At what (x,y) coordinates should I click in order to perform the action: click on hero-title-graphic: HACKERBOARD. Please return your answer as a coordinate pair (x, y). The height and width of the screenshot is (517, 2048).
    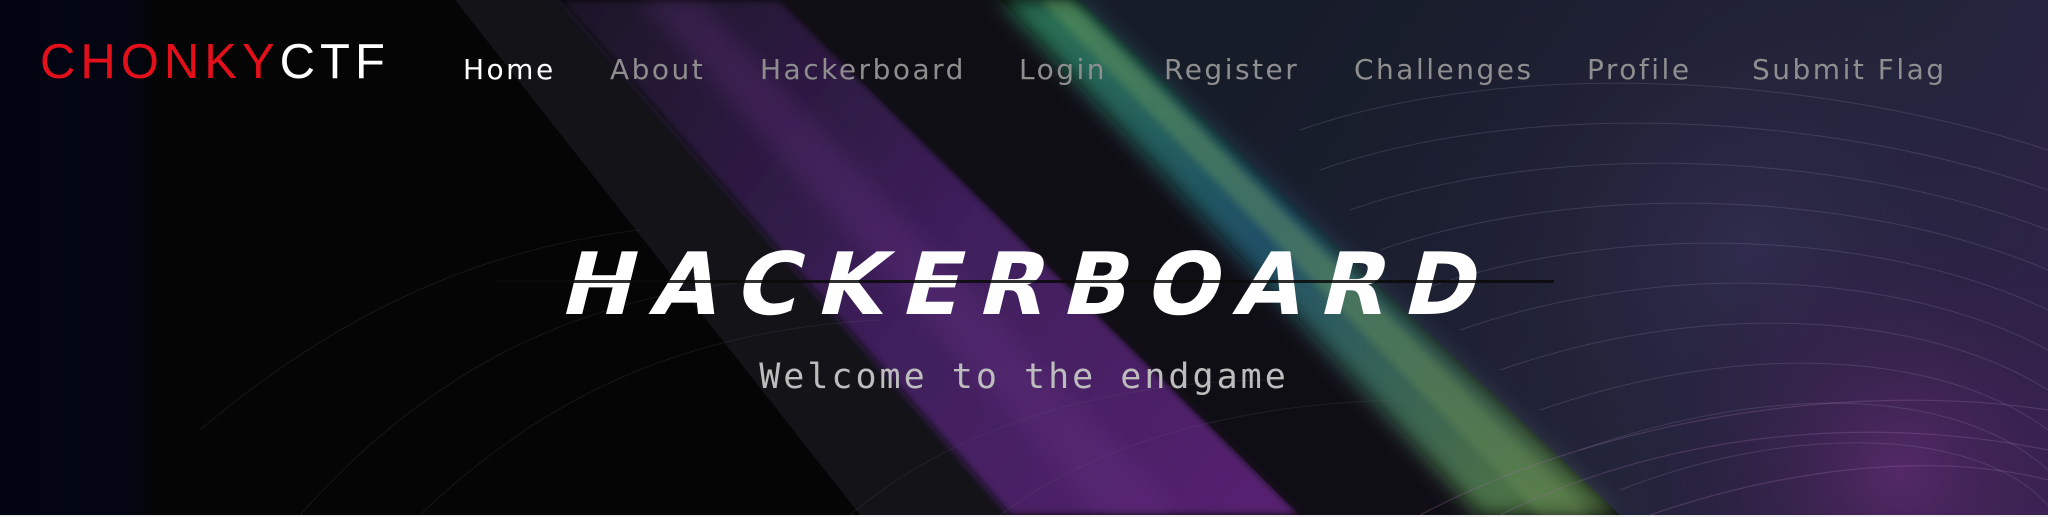
    Looking at the image, I should click on (1024, 284).